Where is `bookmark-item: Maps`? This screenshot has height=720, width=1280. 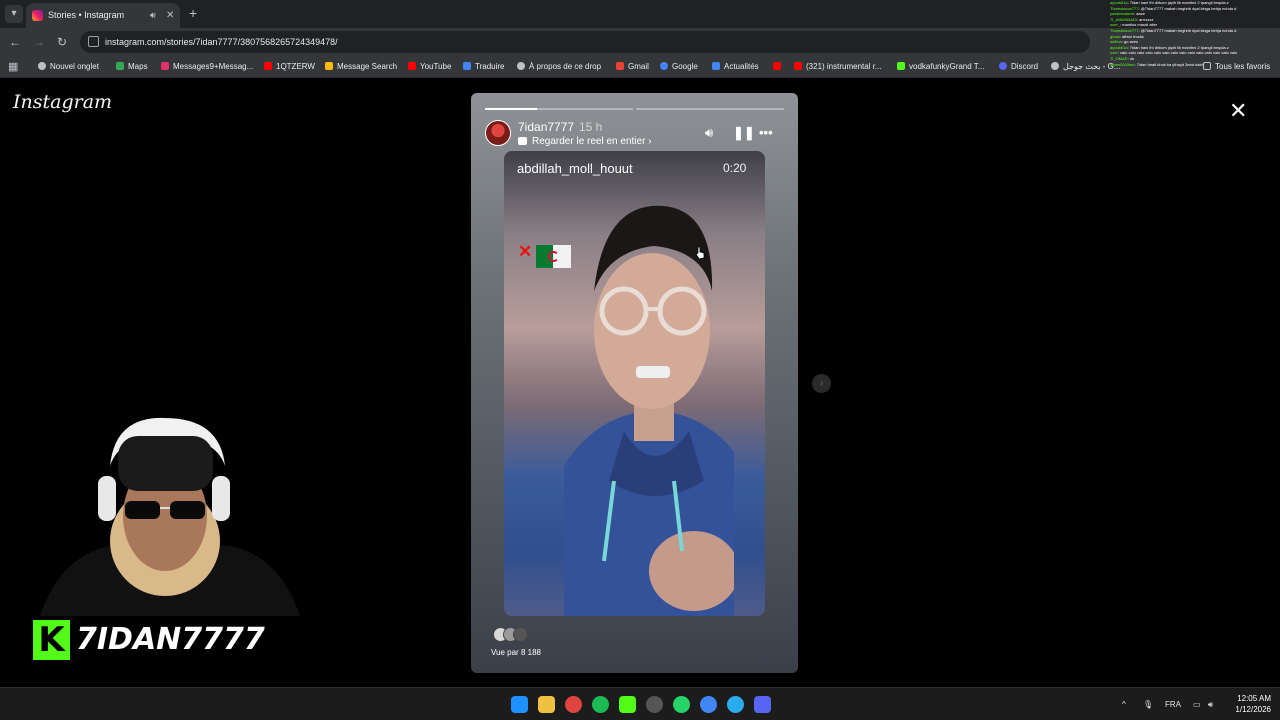 bookmark-item: Maps is located at coordinates (132, 67).